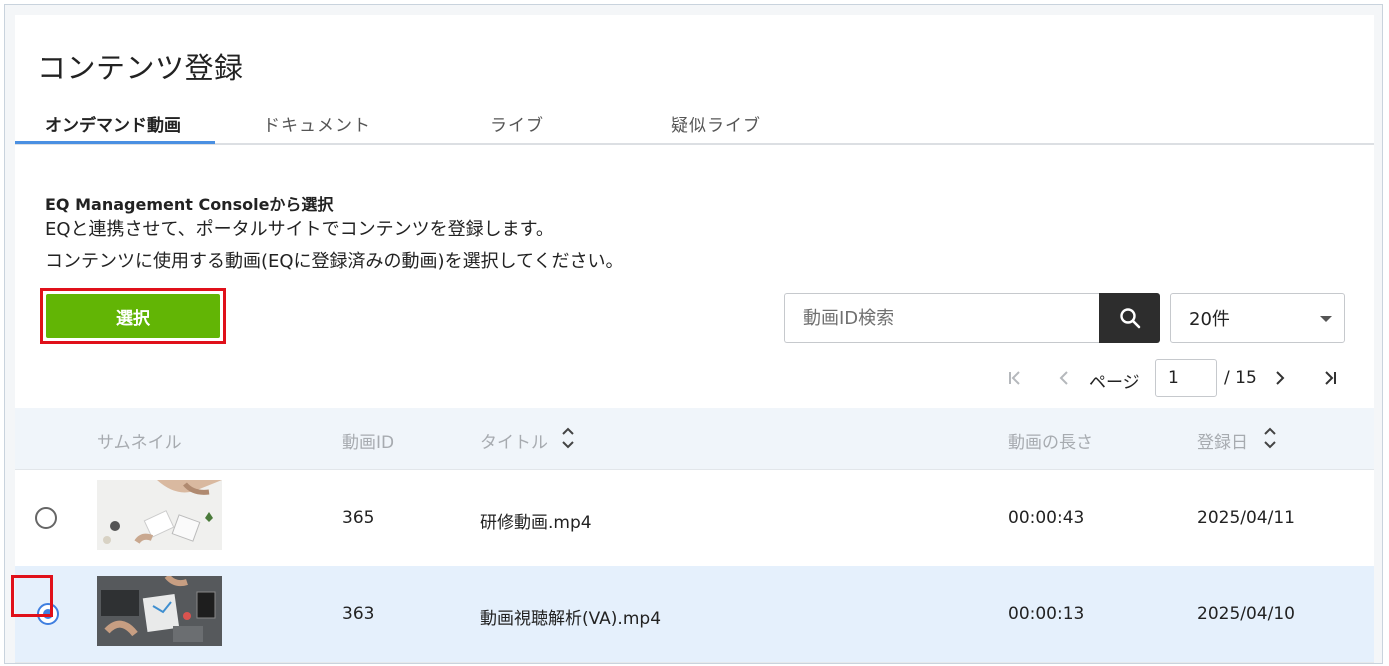  I want to click on header-length: 動画の長さ, so click(1050, 443).